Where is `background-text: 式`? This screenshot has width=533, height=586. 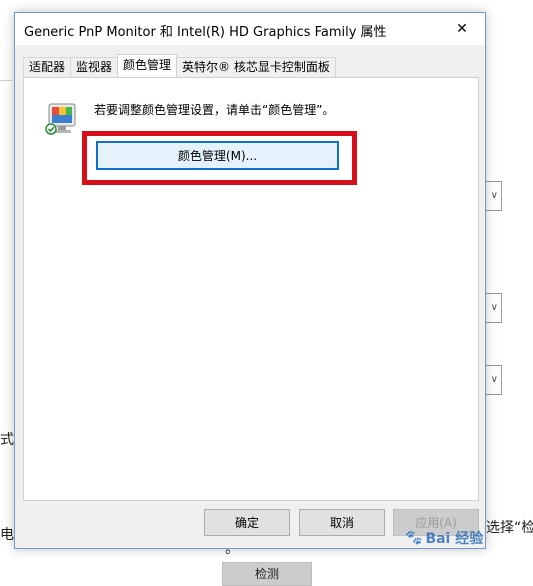 background-text: 式 is located at coordinates (7, 439).